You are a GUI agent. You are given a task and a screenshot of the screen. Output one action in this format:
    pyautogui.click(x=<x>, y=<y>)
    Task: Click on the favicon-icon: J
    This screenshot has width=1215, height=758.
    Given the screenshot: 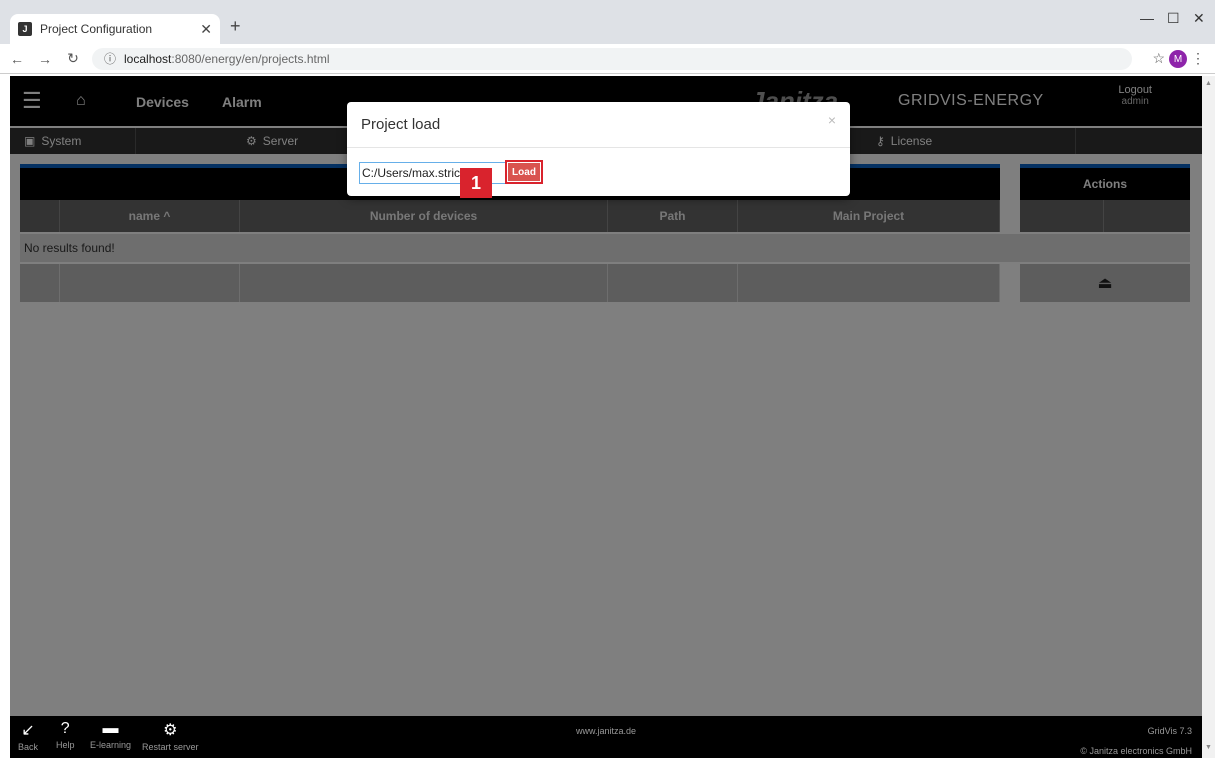 What is the action you would take?
    pyautogui.click(x=25, y=29)
    